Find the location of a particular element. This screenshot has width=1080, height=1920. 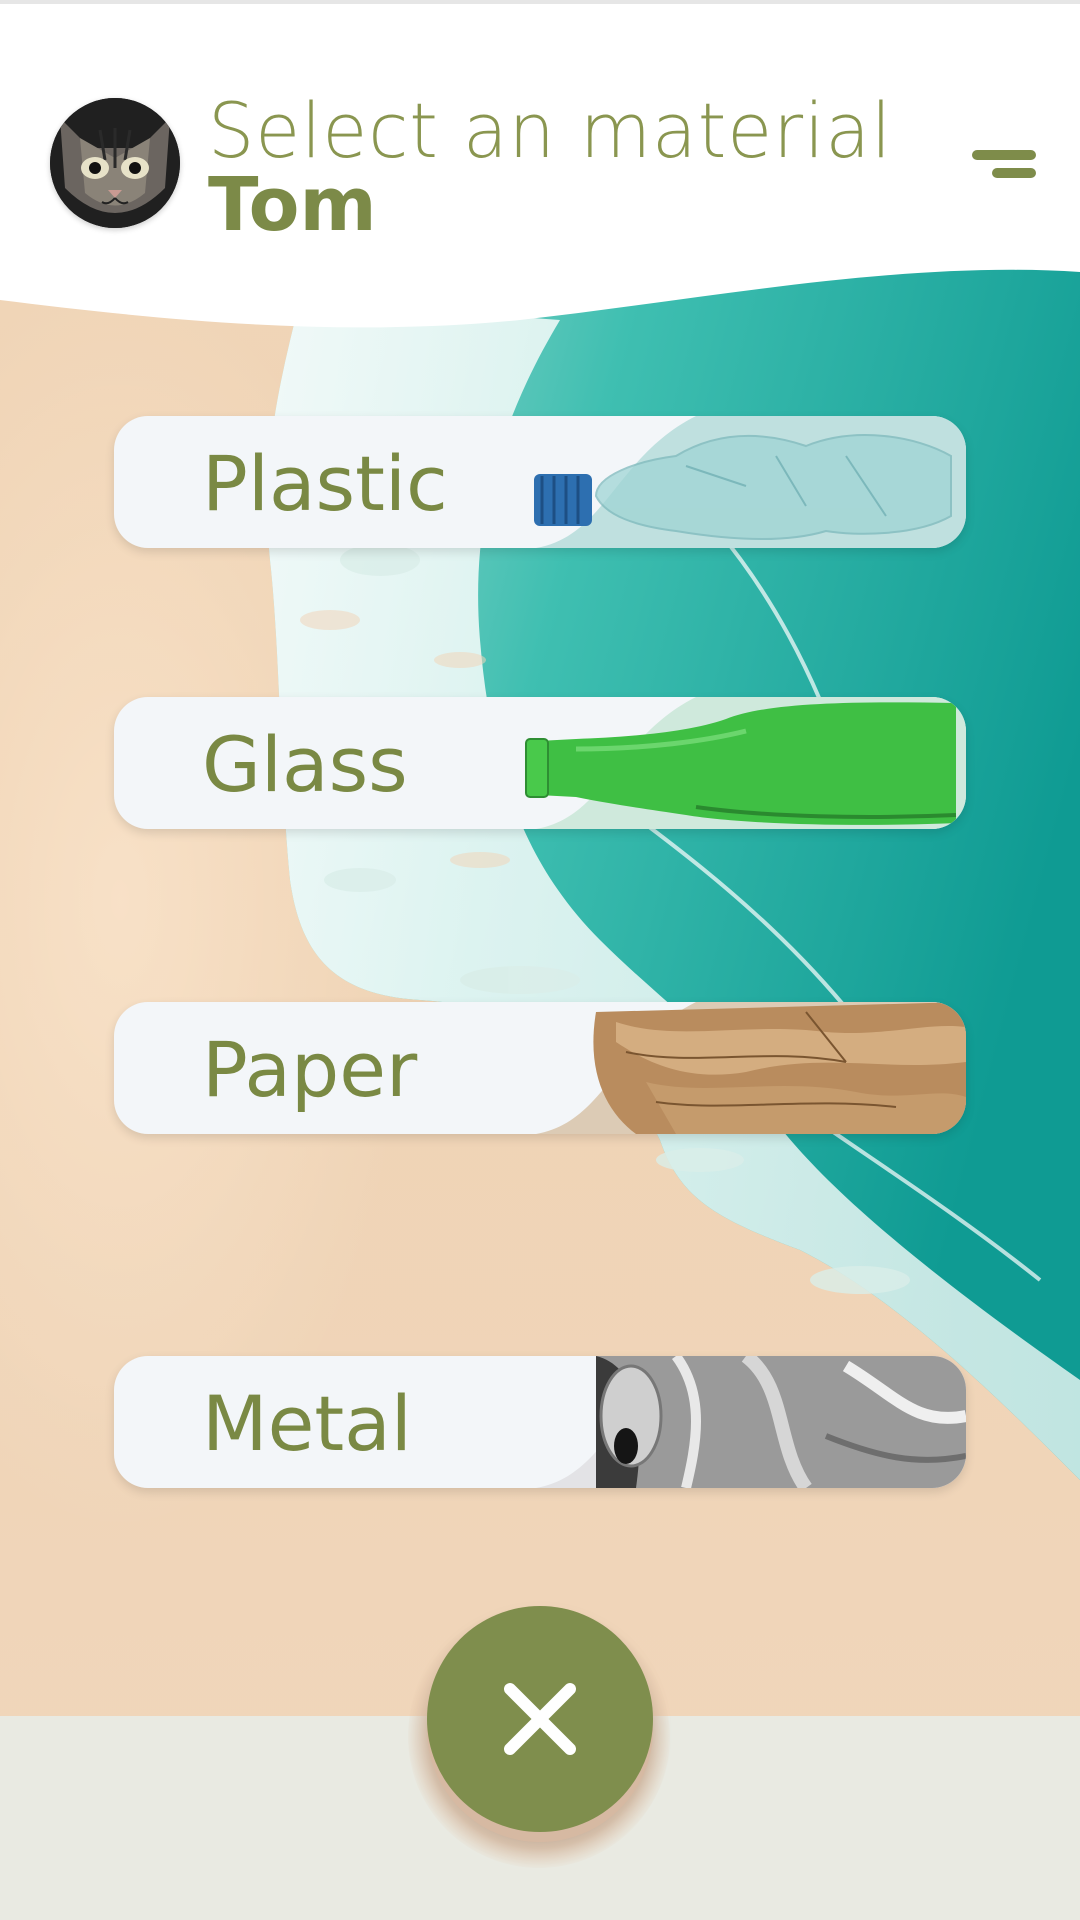

avatar is located at coordinates (115, 163).